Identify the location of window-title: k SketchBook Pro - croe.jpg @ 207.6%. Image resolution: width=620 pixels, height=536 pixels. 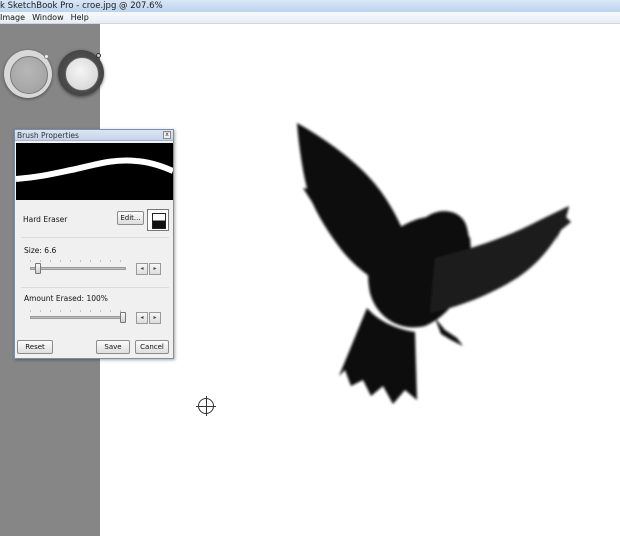
(81, 6).